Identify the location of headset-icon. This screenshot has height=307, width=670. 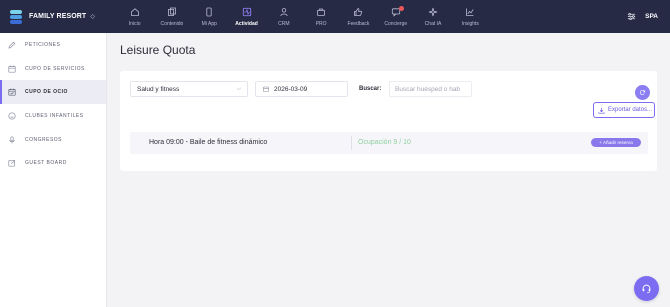
(646, 289).